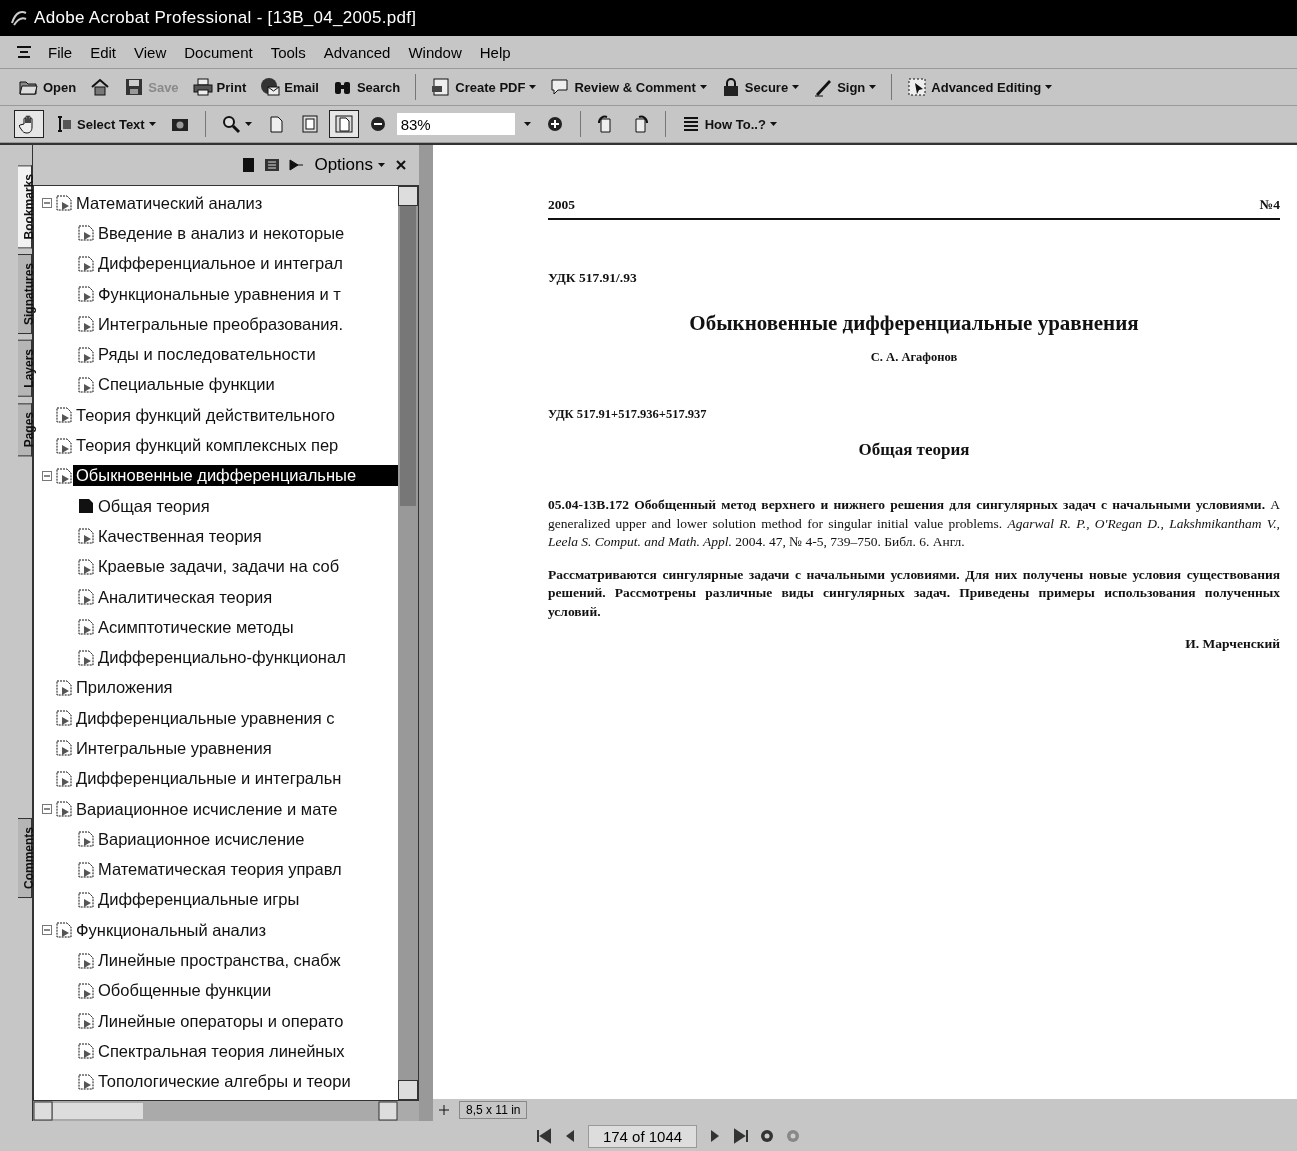 Image resolution: width=1297 pixels, height=1151 pixels. I want to click on toolbar-button: Advanced Editing, so click(980, 87).